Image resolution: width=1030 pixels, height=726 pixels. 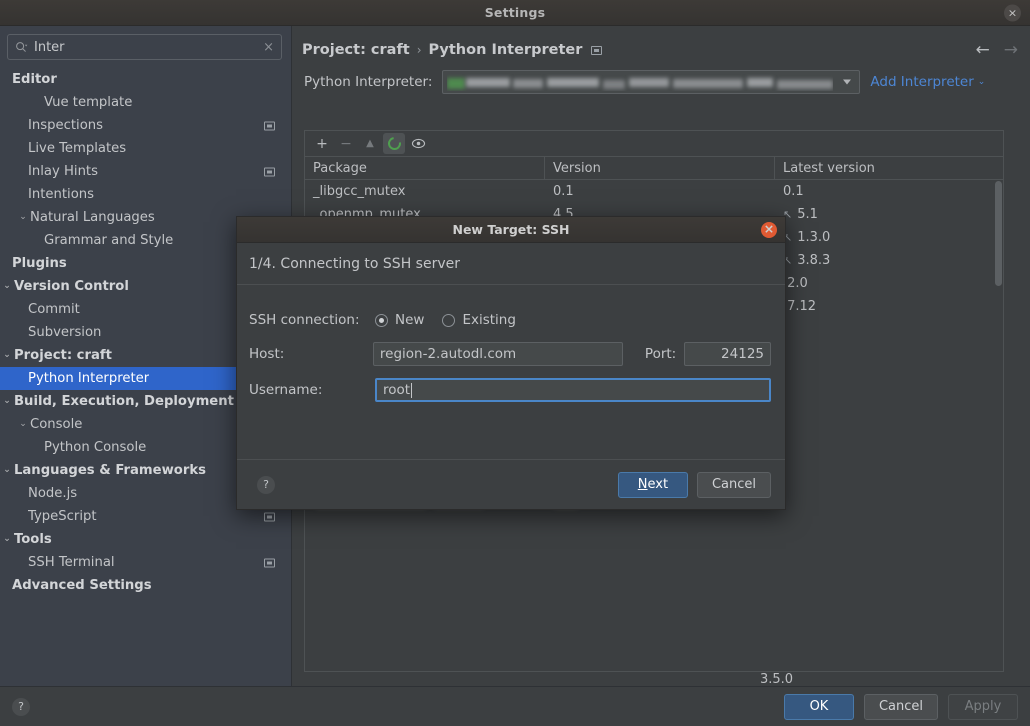 I want to click on host-row: Host: region-2.autodl.com Port: 24125, so click(x=510, y=354).